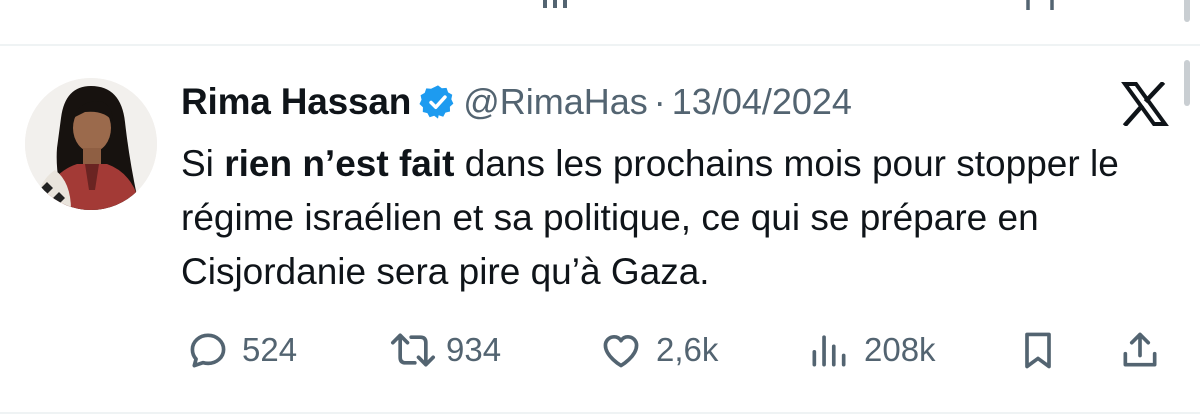 The width and height of the screenshot is (1200, 416). What do you see at coordinates (436, 102) in the screenshot?
I see `verified-badge-icon` at bounding box center [436, 102].